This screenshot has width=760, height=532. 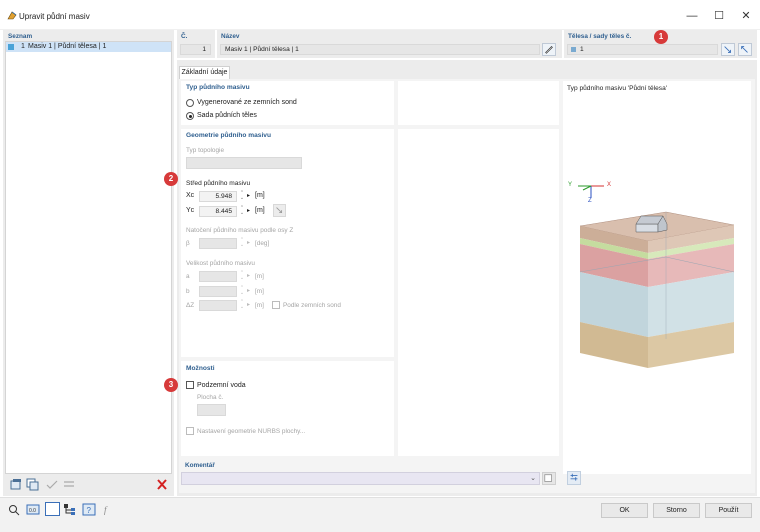 What do you see at coordinates (218, 243) in the screenshot?
I see `beta-field` at bounding box center [218, 243].